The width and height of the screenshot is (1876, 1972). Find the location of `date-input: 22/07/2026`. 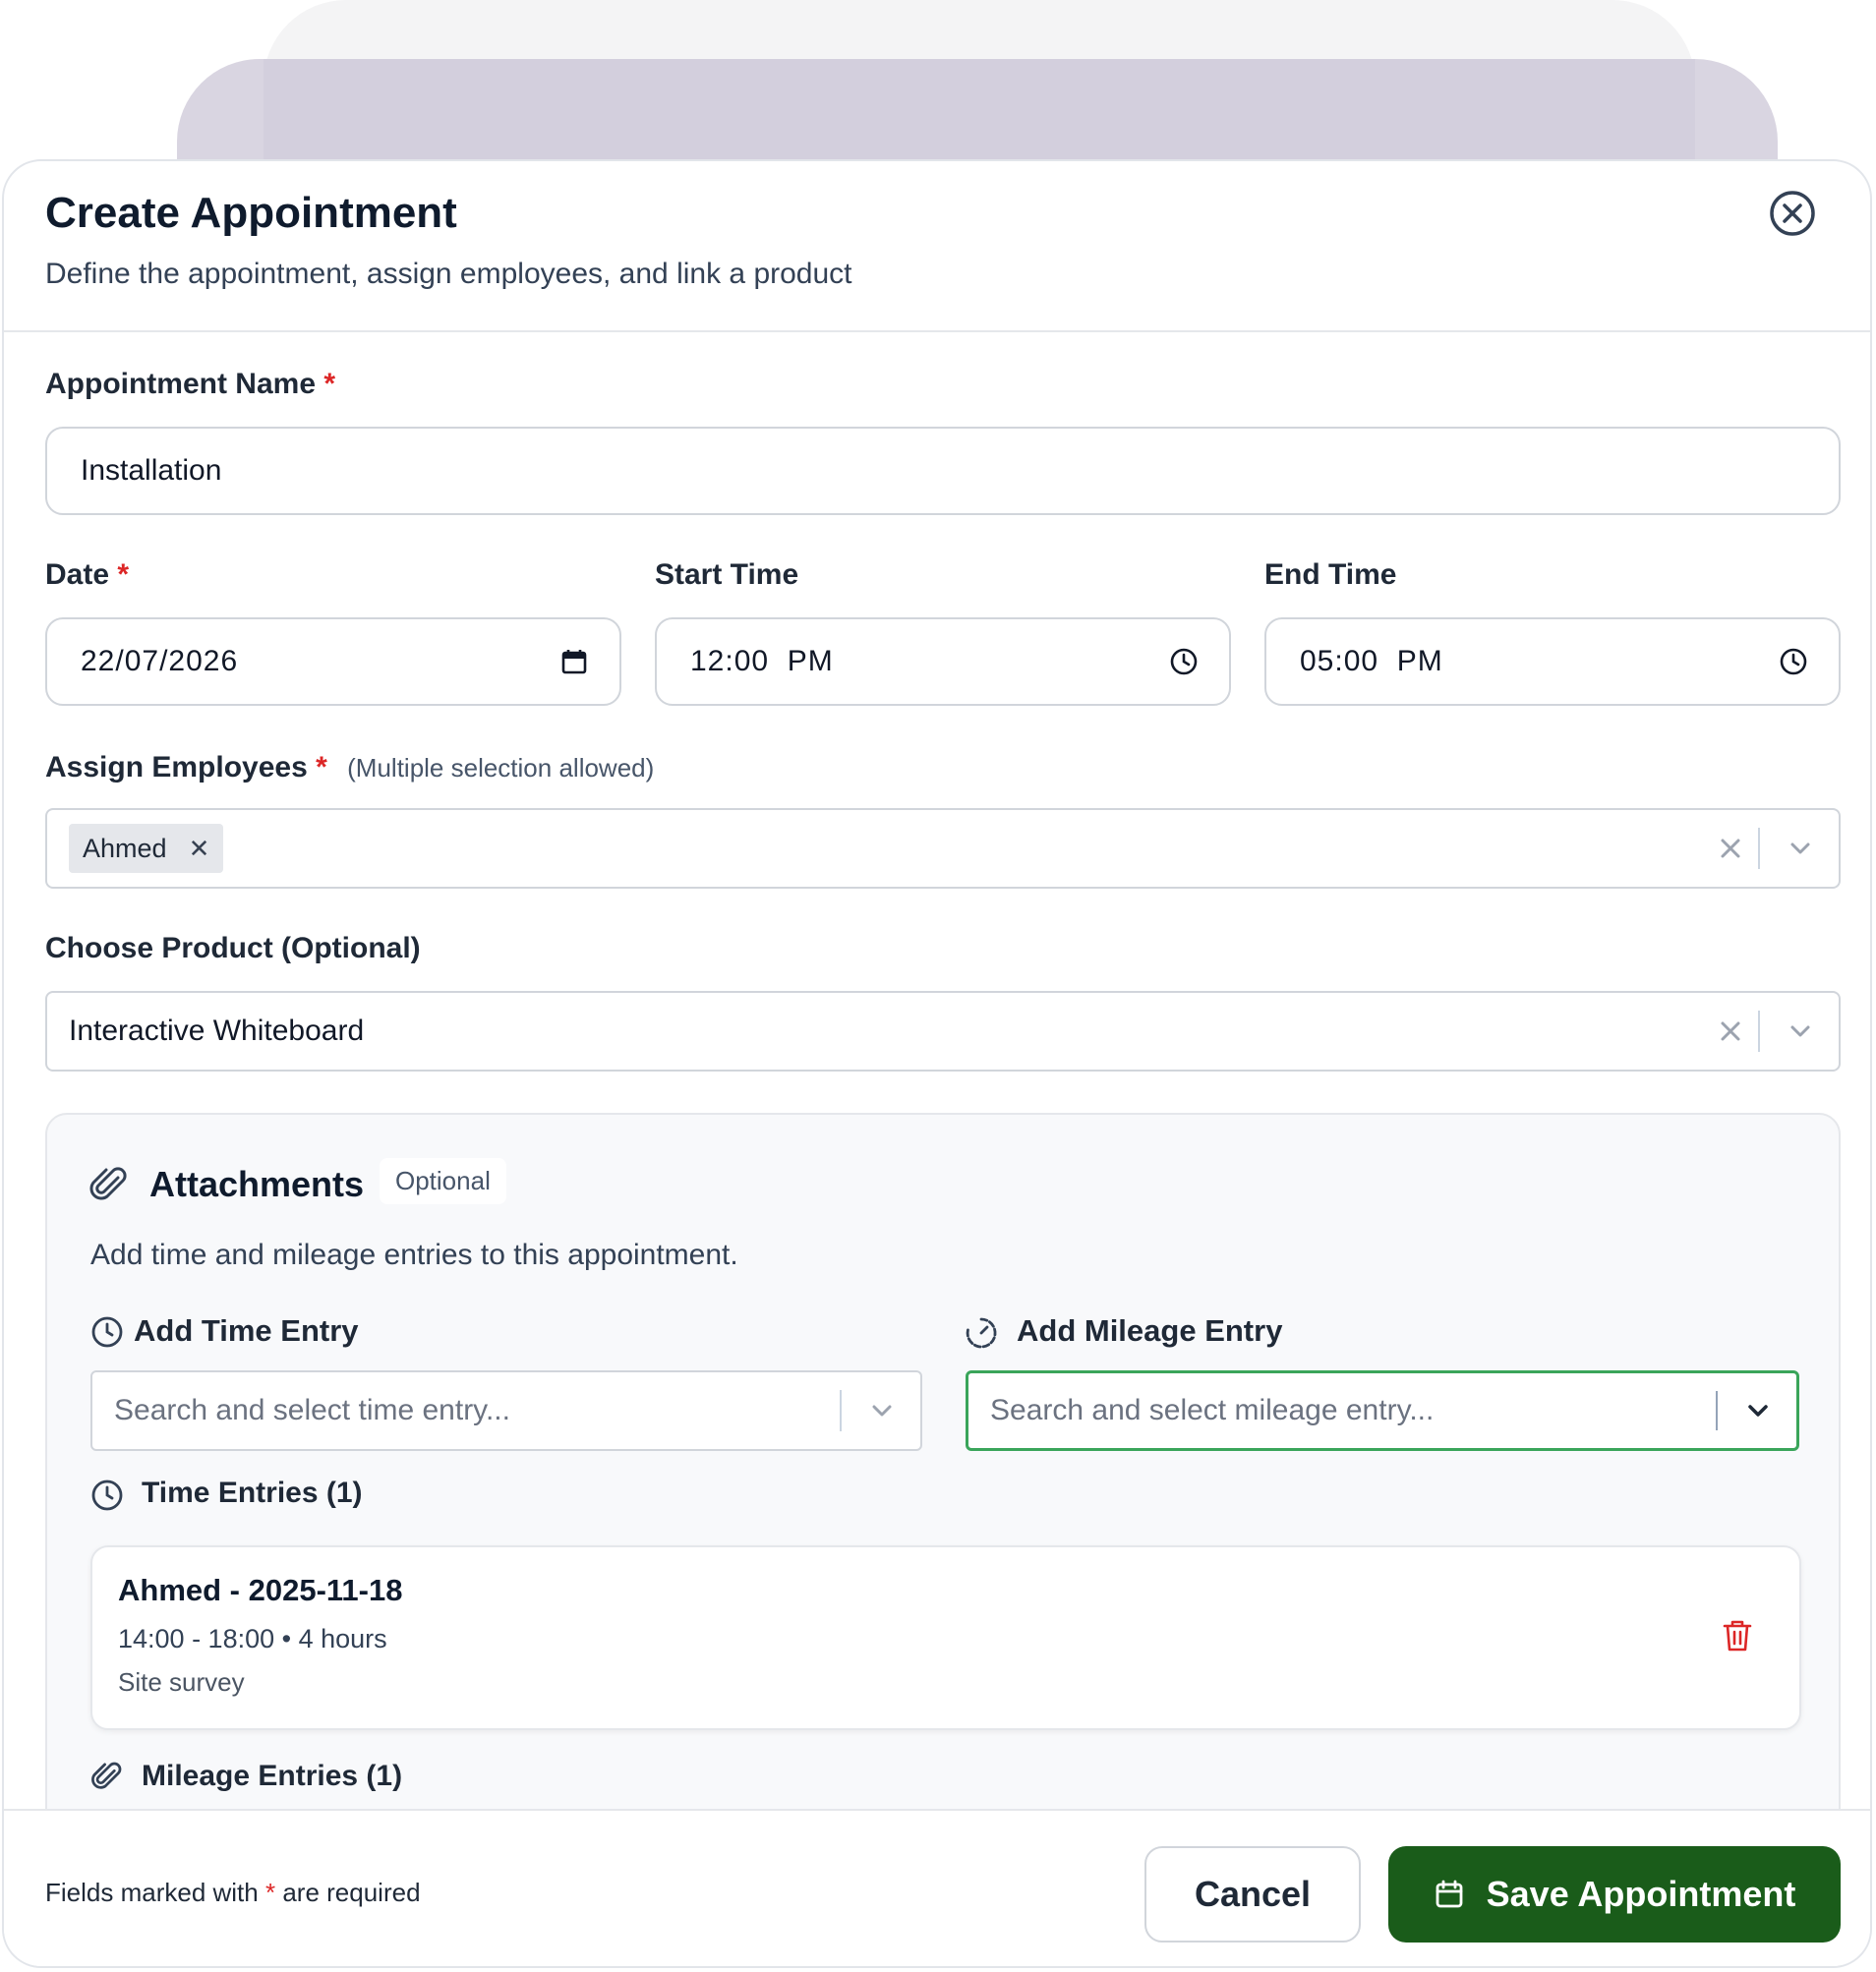

date-input: 22/07/2026 is located at coordinates (333, 661).